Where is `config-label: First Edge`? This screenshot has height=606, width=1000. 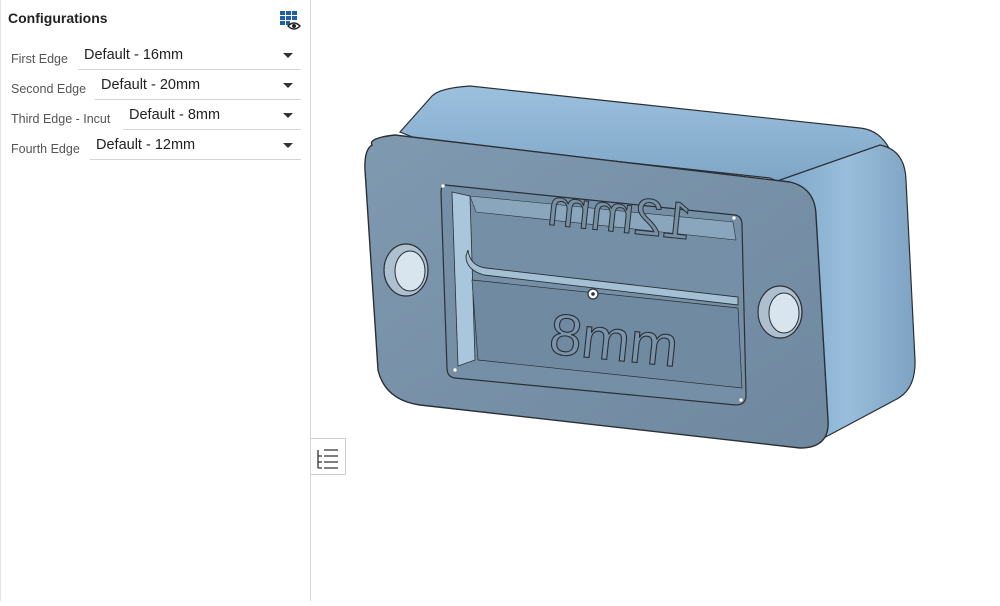
config-label: First Edge is located at coordinates (39, 59).